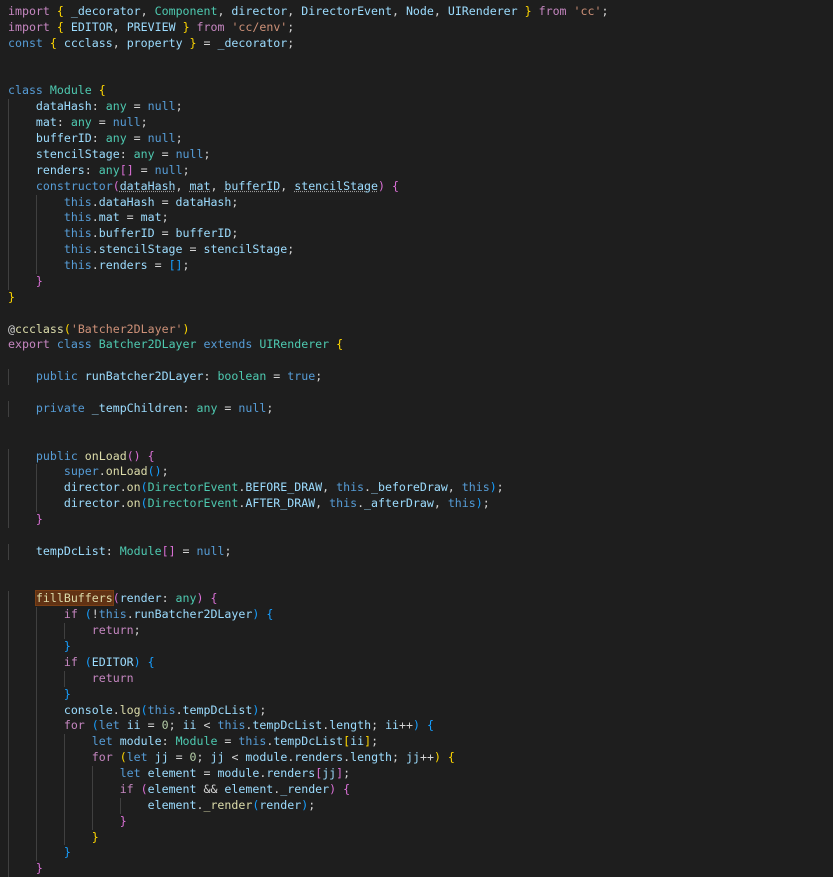  What do you see at coordinates (77, 153) in the screenshot?
I see `code-token: stencilStage` at bounding box center [77, 153].